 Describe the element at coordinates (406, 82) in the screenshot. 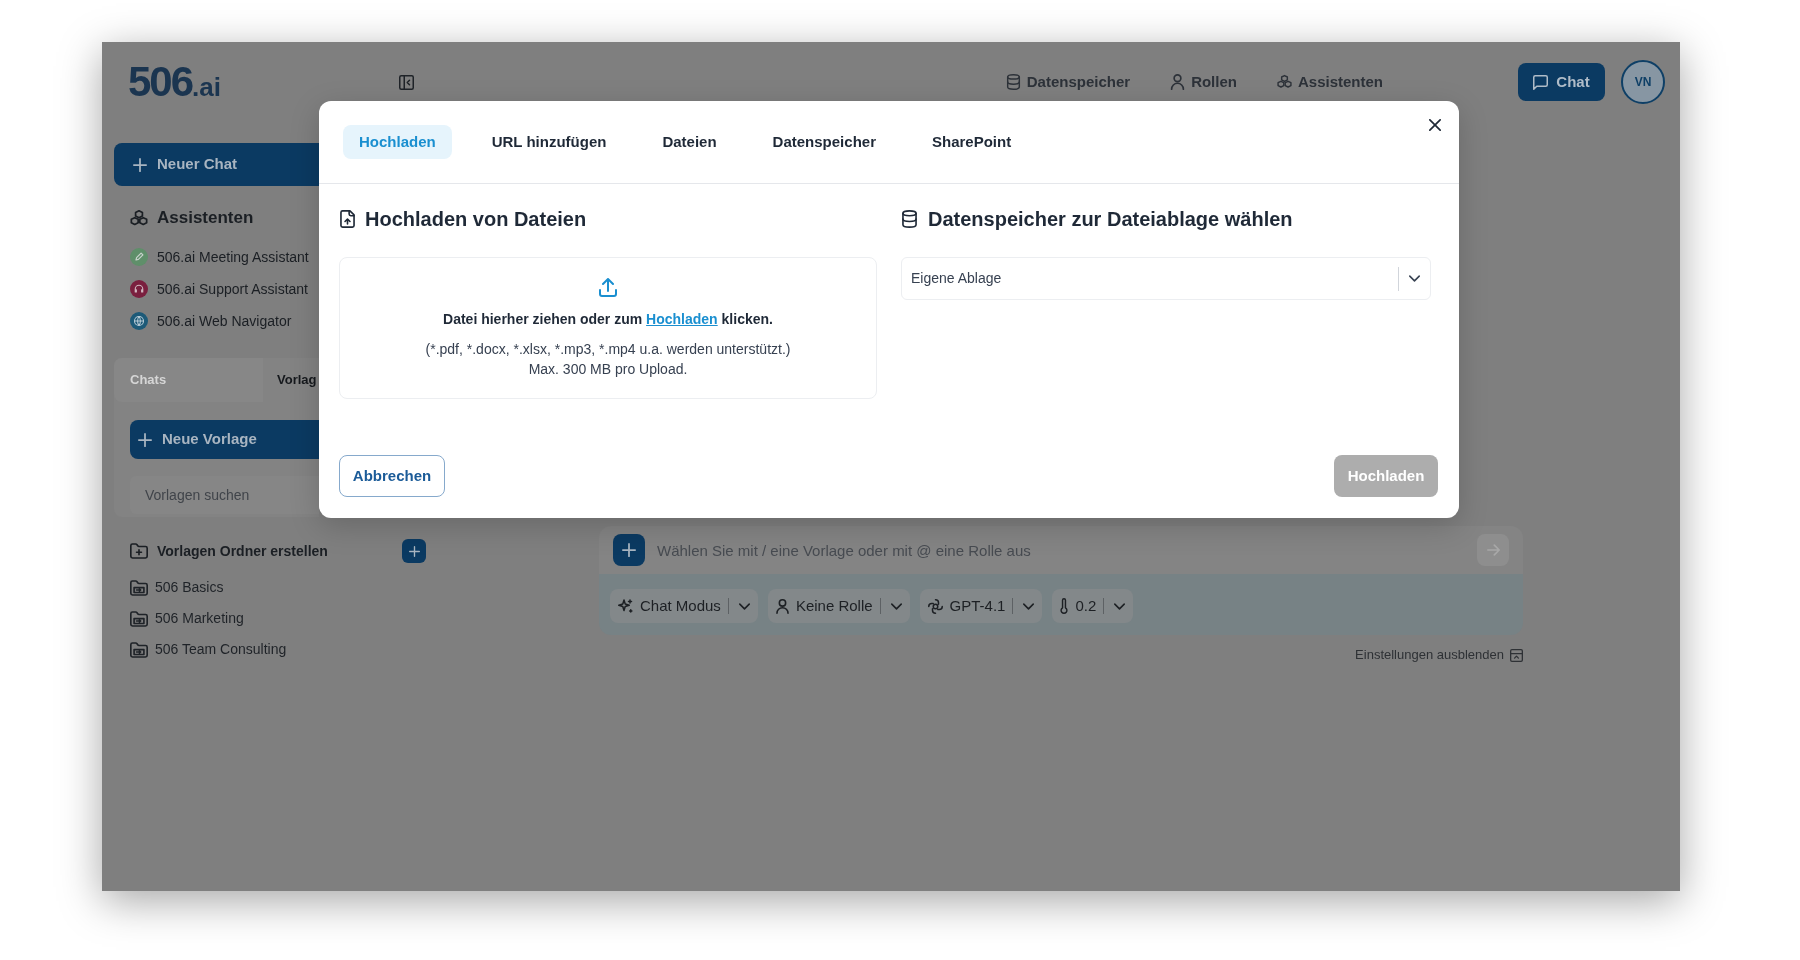

I see `sidebar-toggle-icon` at that location.